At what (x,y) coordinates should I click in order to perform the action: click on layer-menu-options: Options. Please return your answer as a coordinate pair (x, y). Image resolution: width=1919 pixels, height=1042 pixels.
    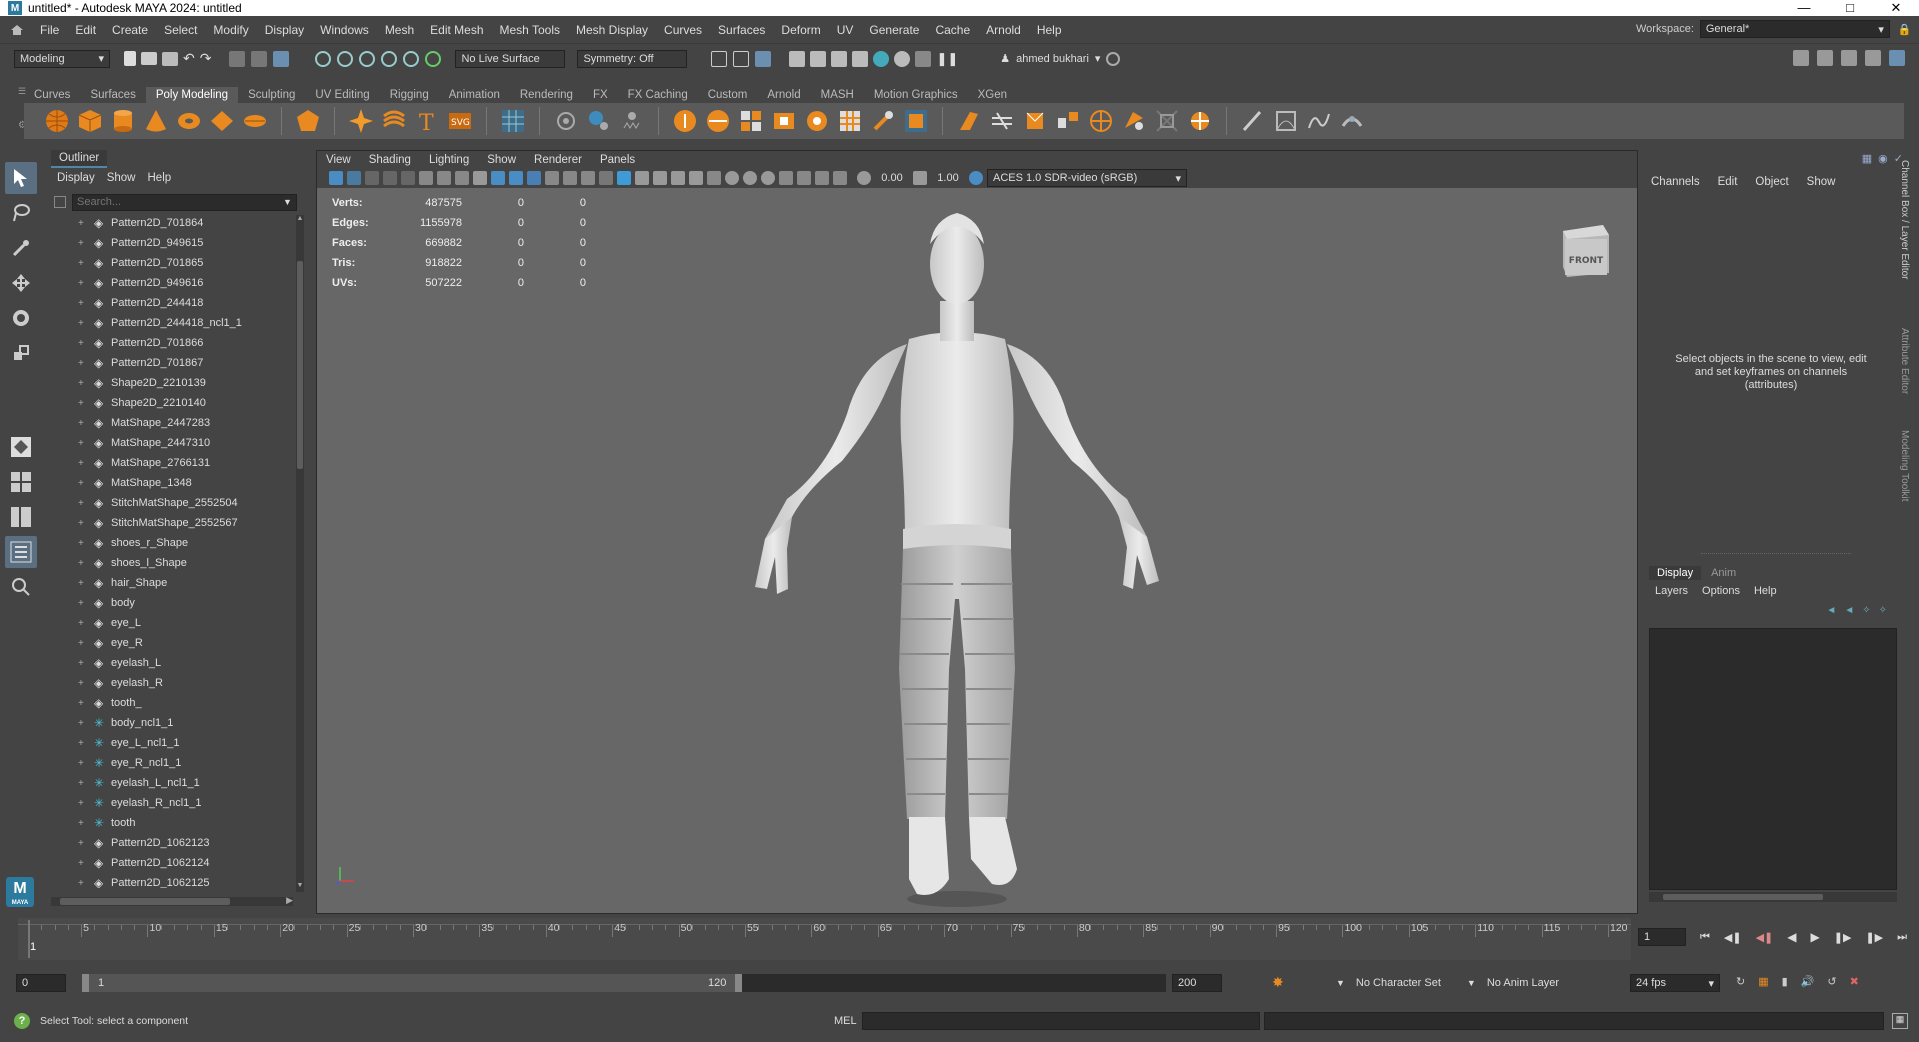
    Looking at the image, I should click on (1721, 591).